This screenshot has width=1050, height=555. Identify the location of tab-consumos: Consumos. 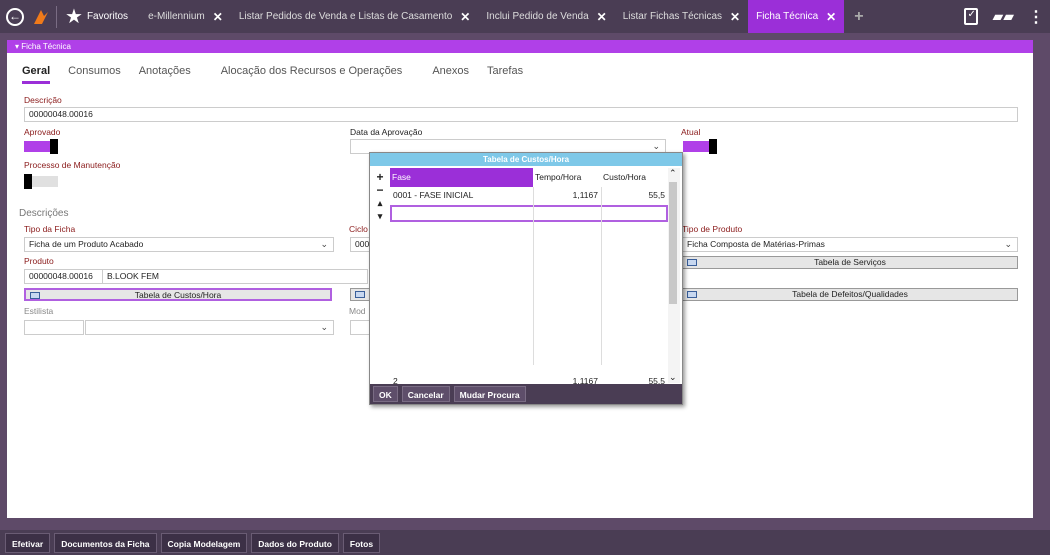
(94, 74).